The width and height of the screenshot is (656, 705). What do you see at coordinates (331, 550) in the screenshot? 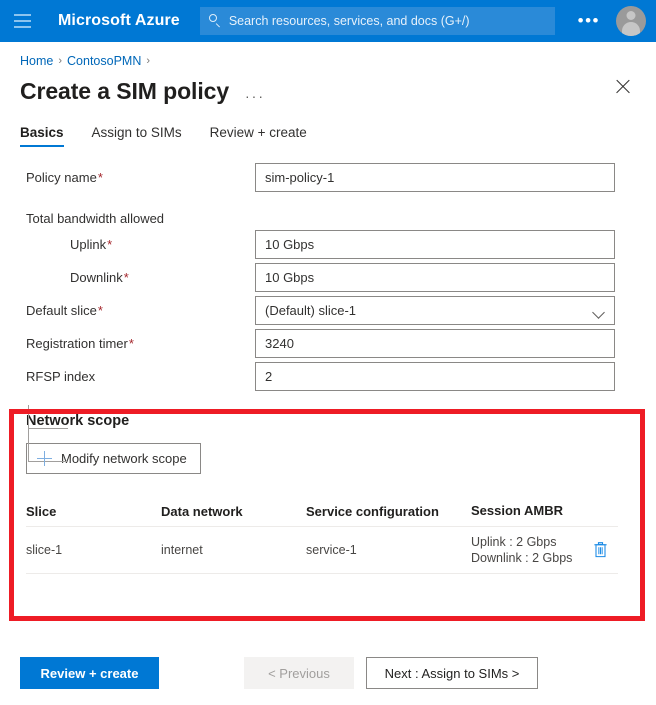
I see `cell-service-configuration: service-1` at bounding box center [331, 550].